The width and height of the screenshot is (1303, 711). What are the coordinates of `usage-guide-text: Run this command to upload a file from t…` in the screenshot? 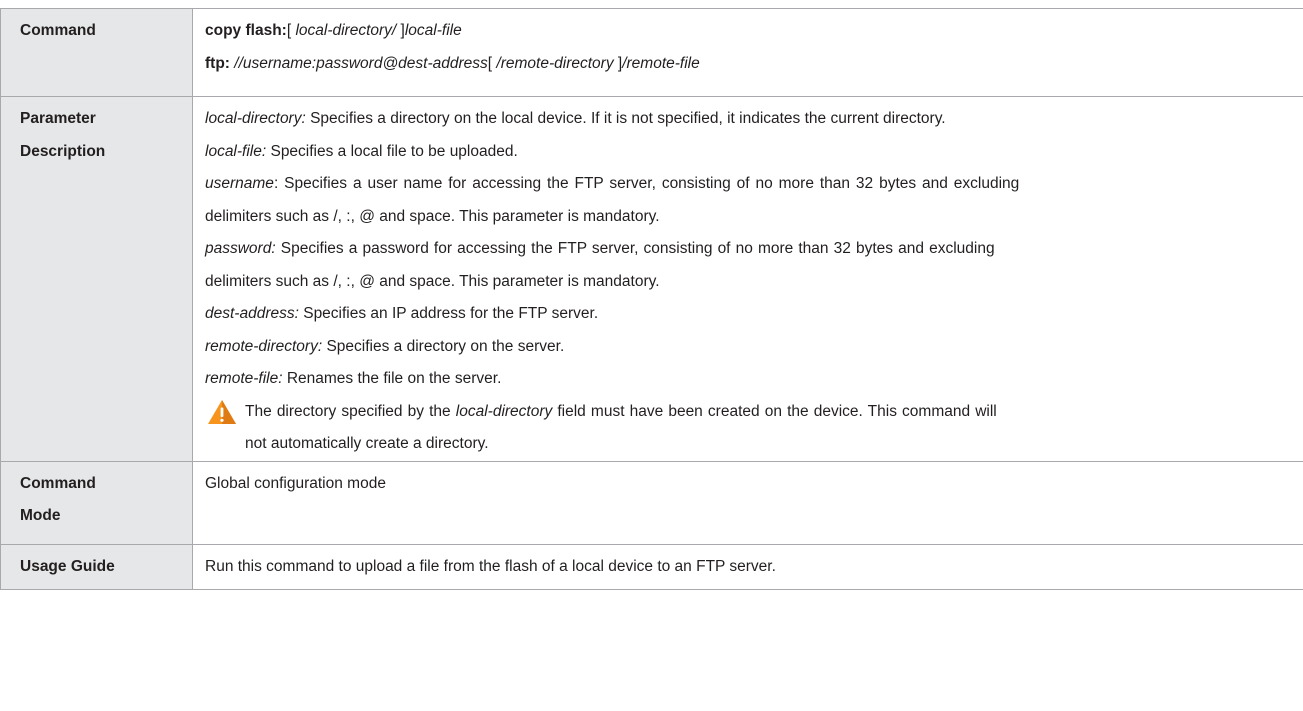 It's located at (490, 566).